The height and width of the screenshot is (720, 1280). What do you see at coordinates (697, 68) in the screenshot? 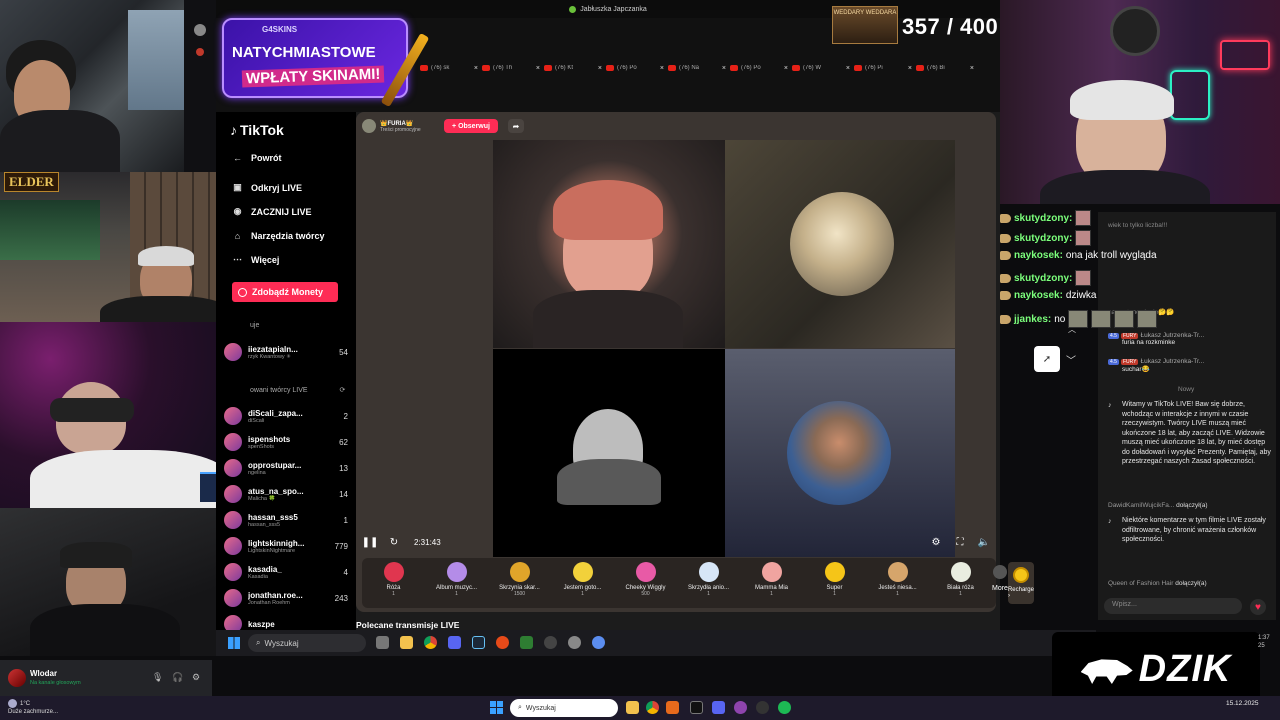
I see `browser-tab: (76) Na ×` at bounding box center [697, 68].